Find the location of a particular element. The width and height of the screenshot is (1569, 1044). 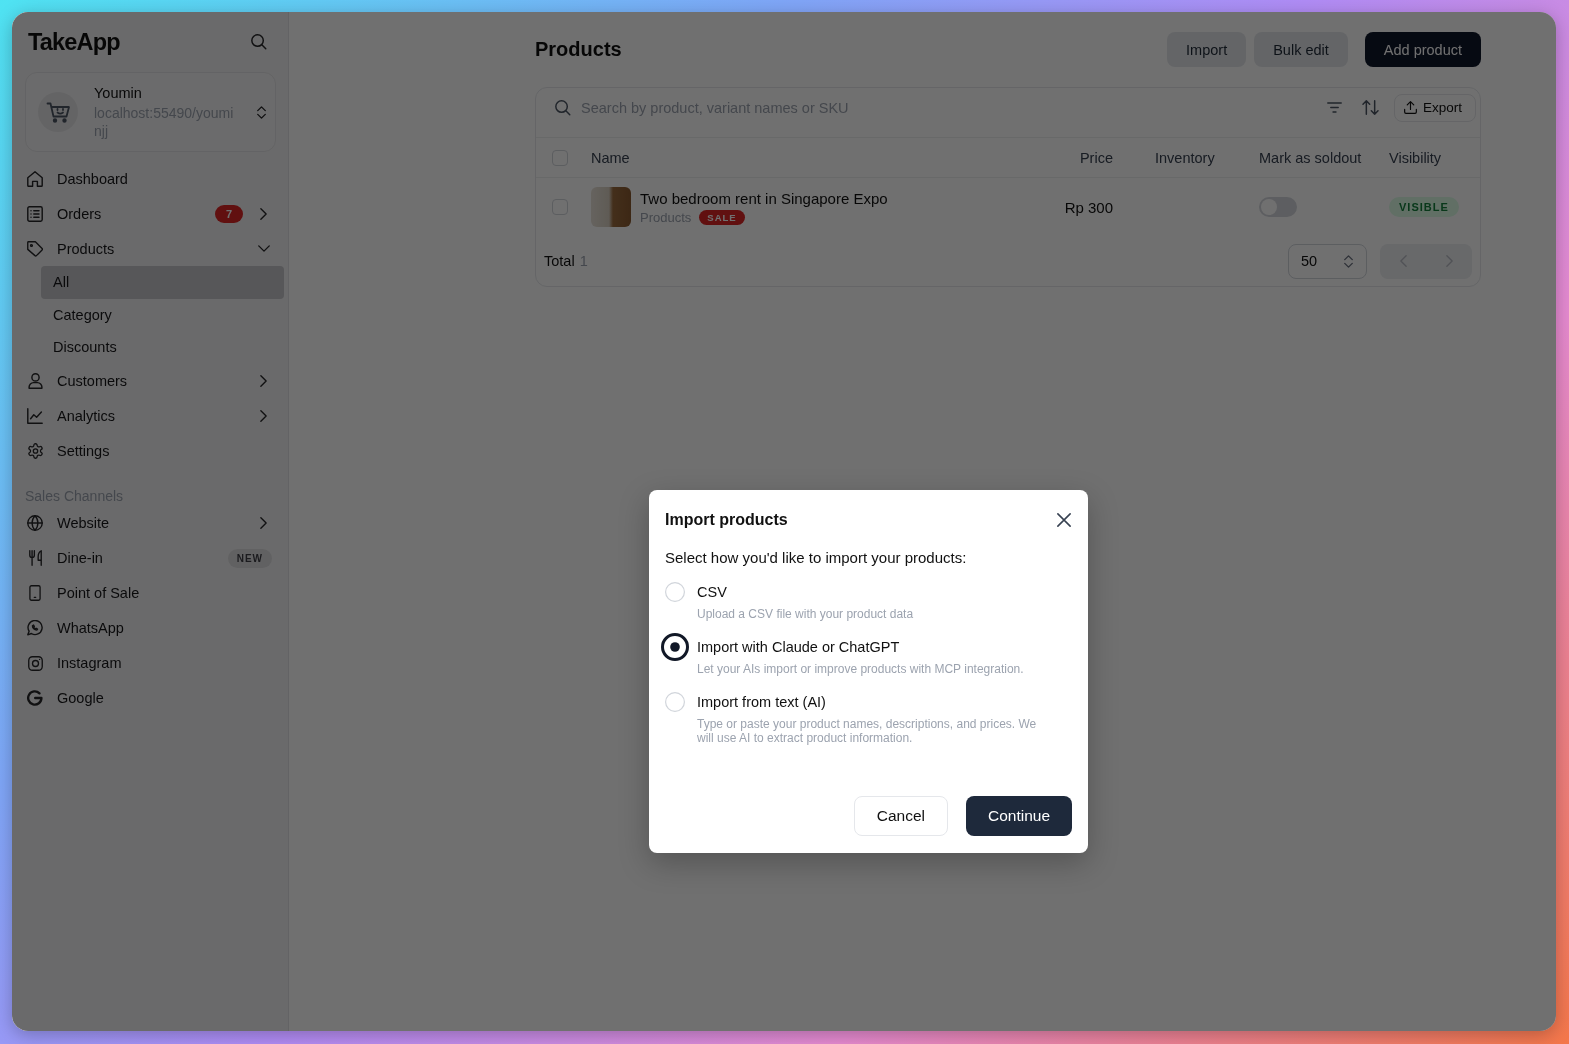

option-description: Upload a CSV file with your product data is located at coordinates (806, 614).